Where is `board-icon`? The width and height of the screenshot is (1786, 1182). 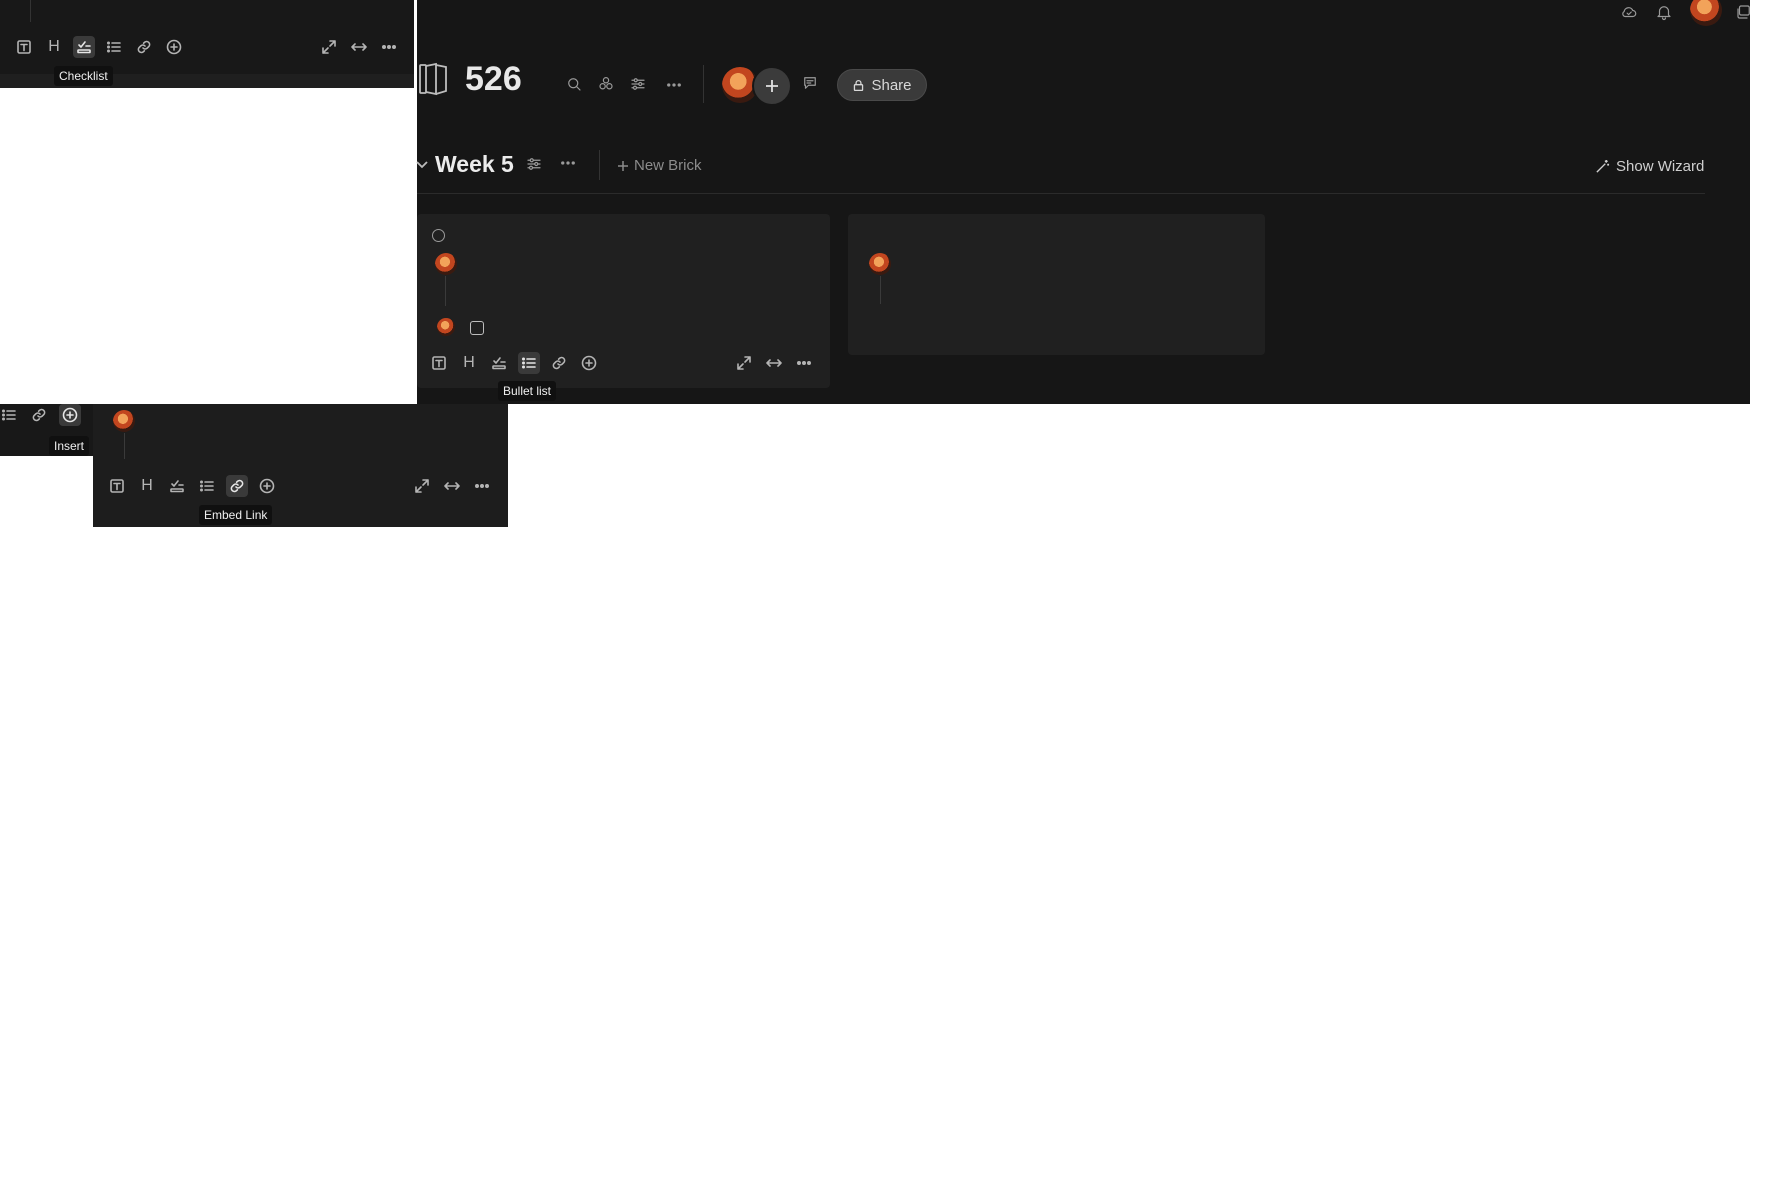
board-icon is located at coordinates (433, 79).